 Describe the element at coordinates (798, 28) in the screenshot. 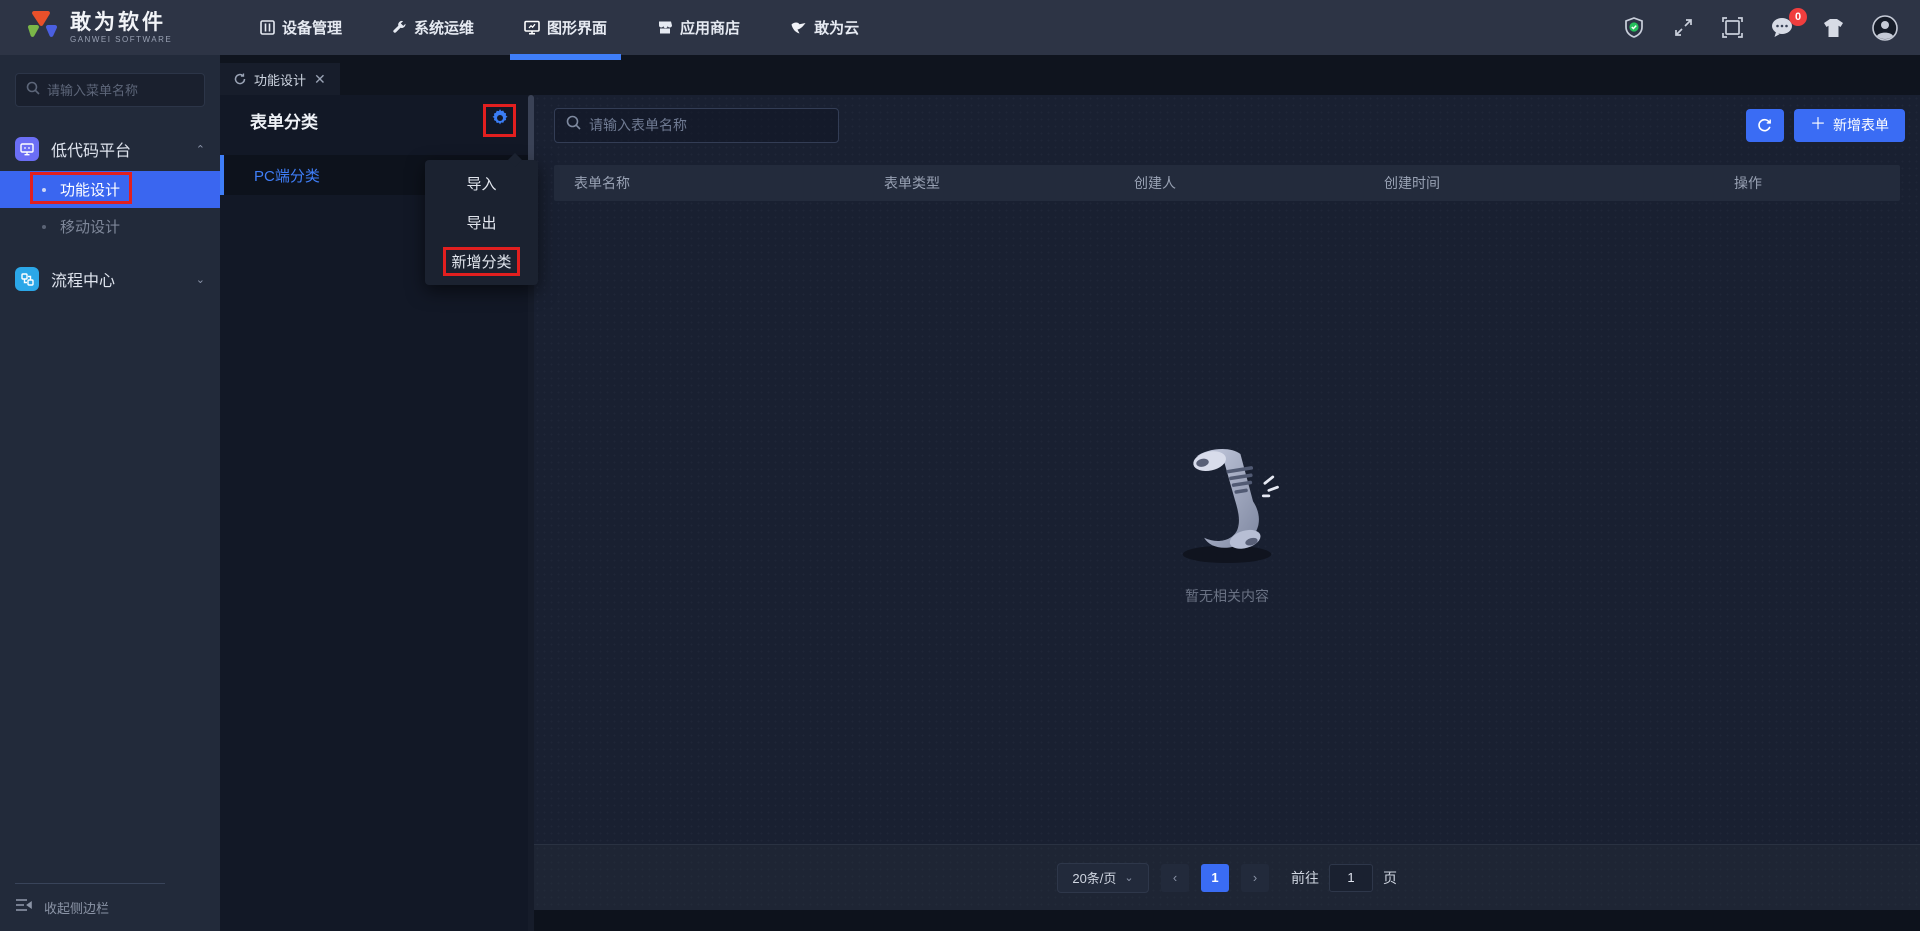

I see `bird-cloud-icon` at that location.